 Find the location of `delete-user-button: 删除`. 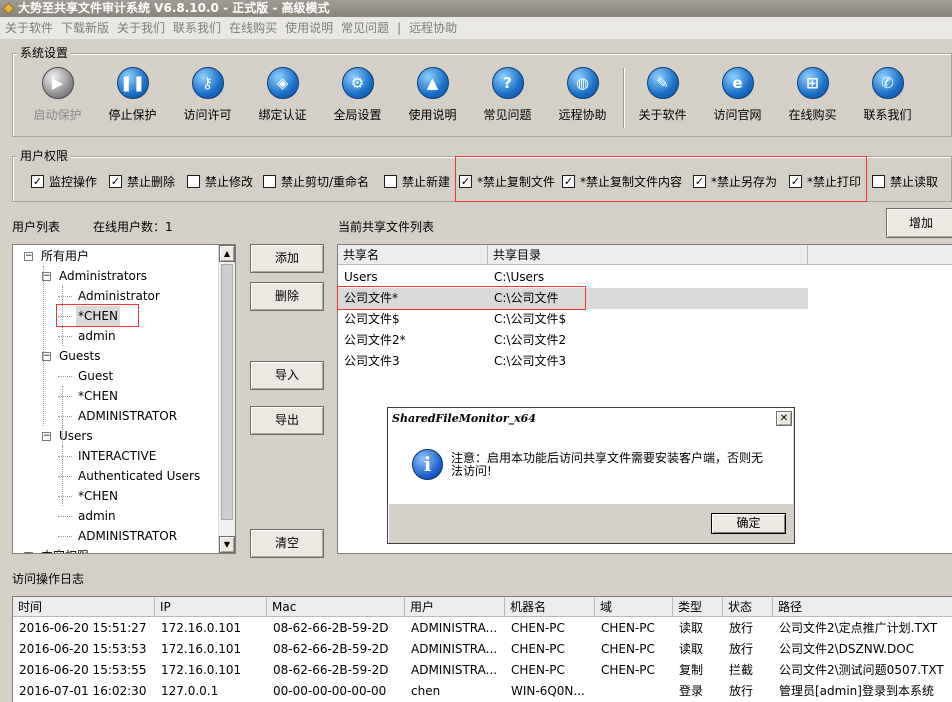

delete-user-button: 删除 is located at coordinates (287, 296).